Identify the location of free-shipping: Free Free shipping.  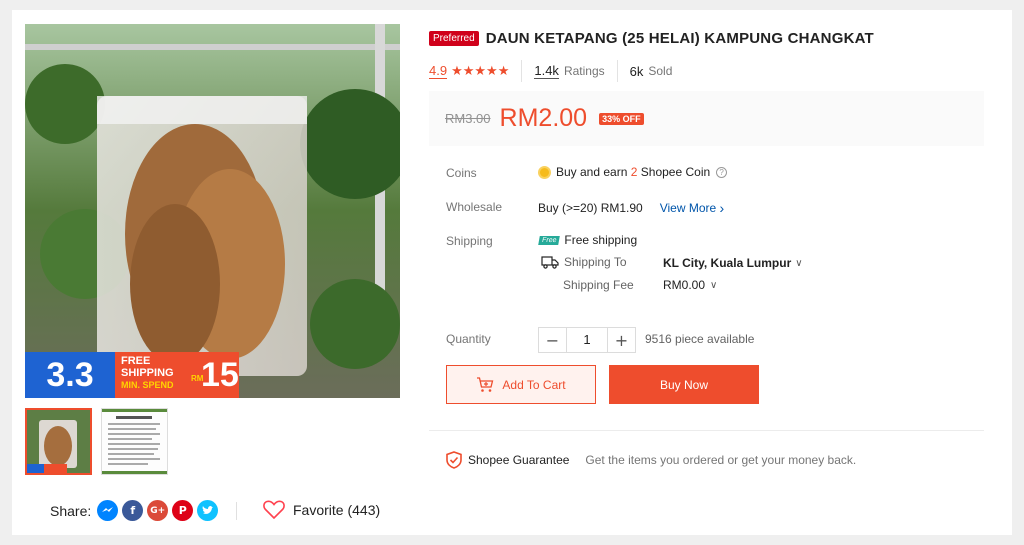
(588, 240).